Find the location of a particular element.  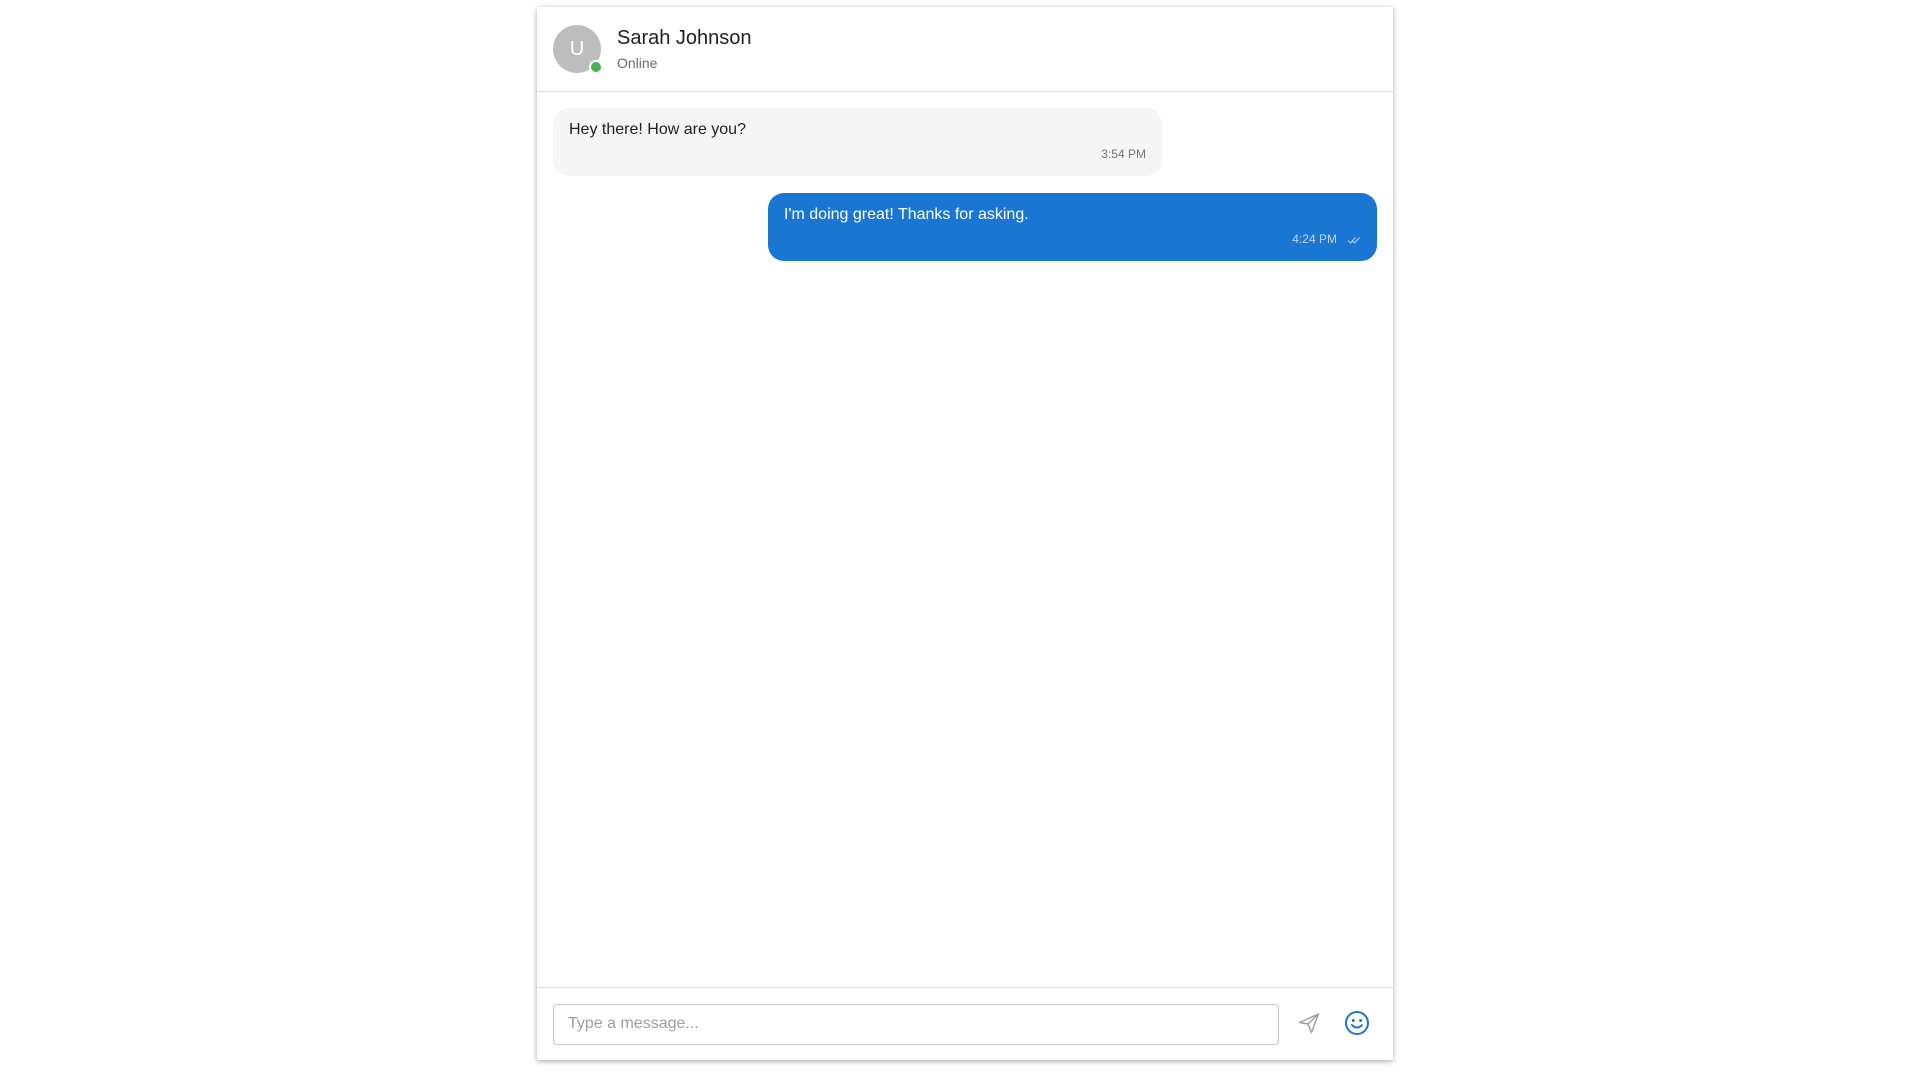

contact-status: Online is located at coordinates (637, 63).